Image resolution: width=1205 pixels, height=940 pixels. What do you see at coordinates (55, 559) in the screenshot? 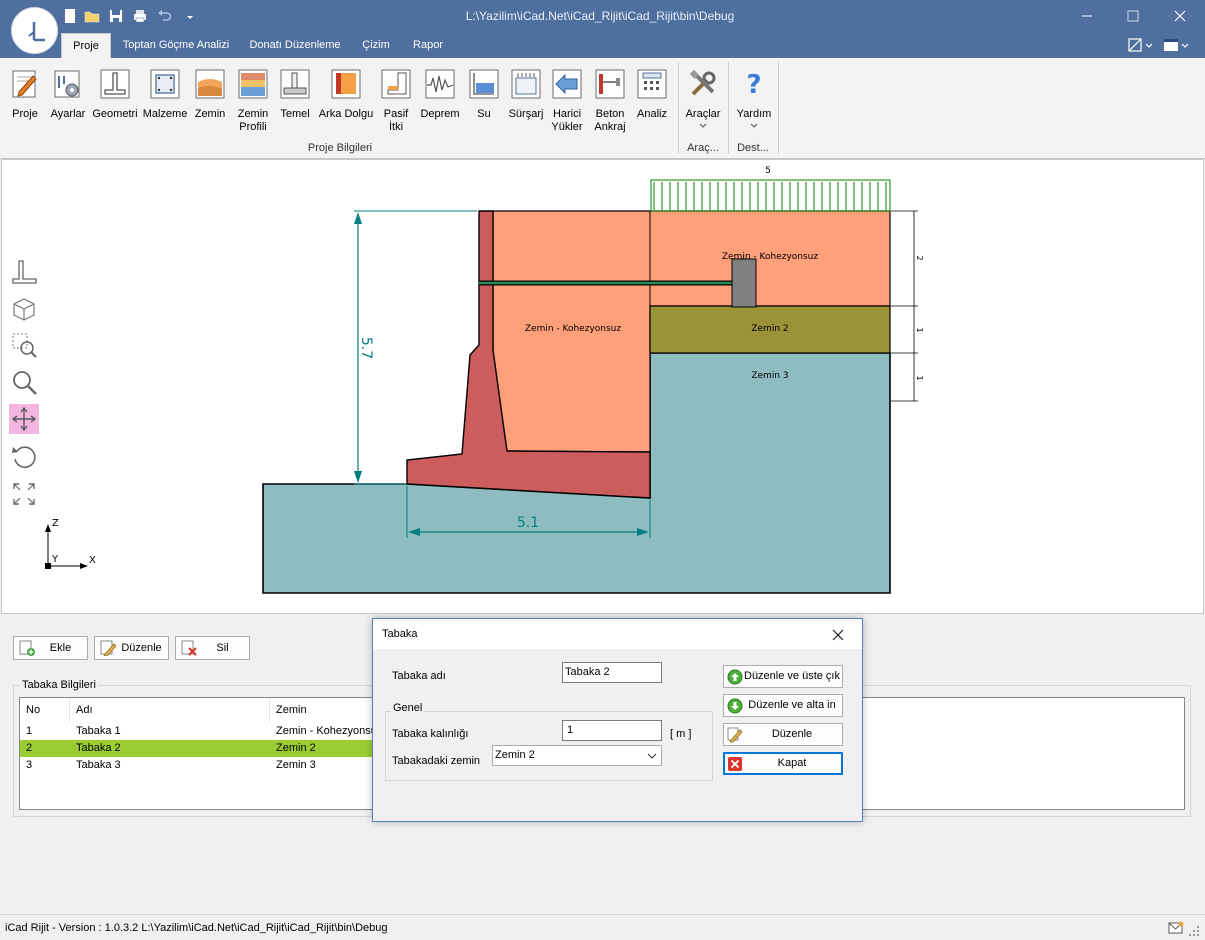
I see `svg-text: Y` at bounding box center [55, 559].